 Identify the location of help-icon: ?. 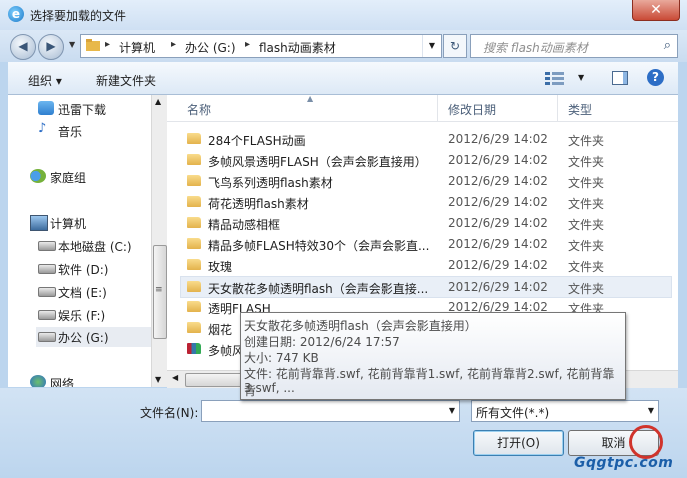
(655, 77).